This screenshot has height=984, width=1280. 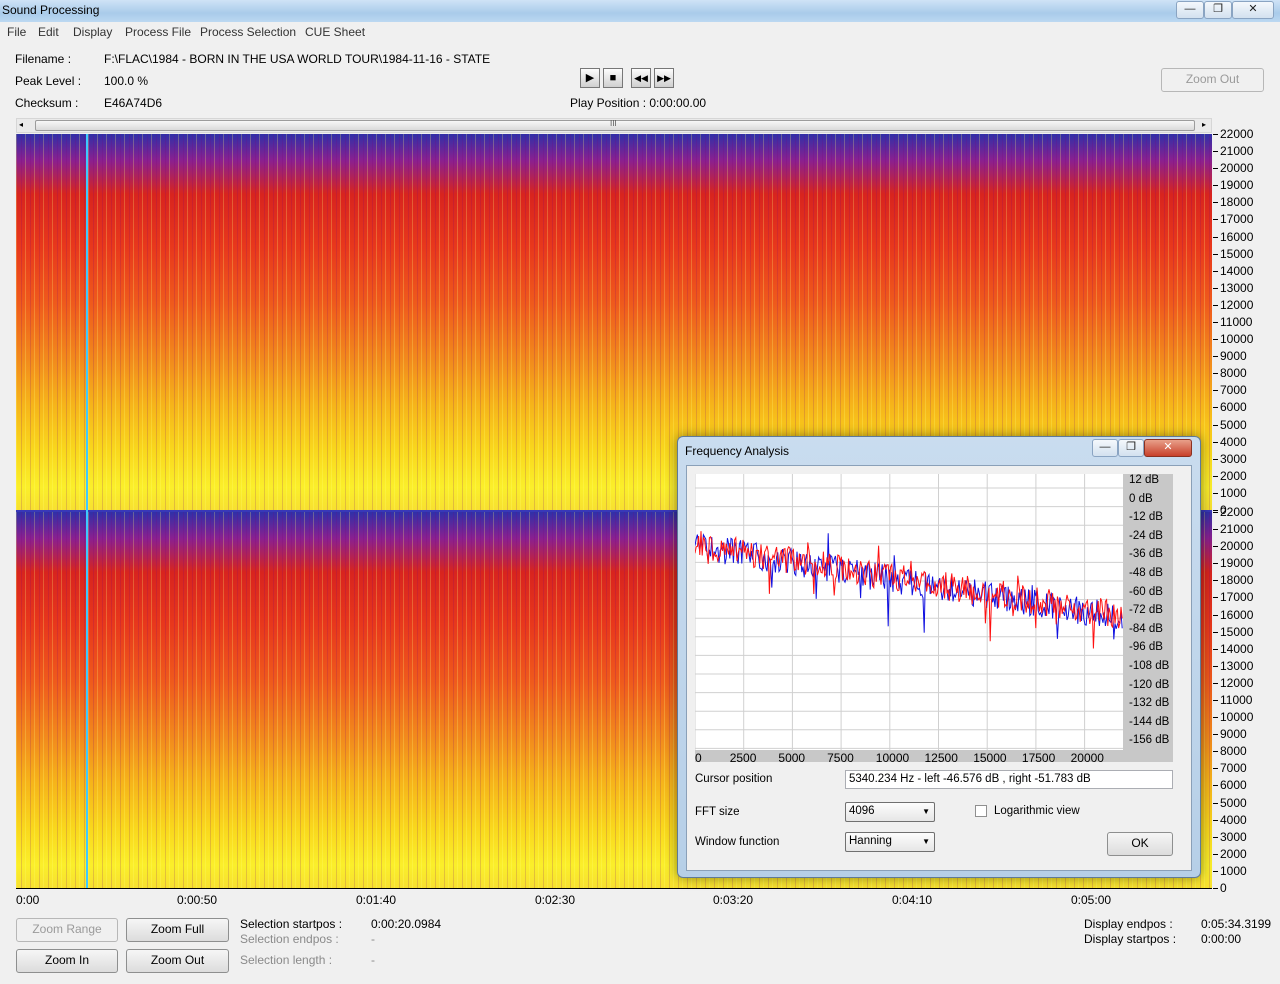 What do you see at coordinates (698, 758) in the screenshot?
I see `x-label: 0` at bounding box center [698, 758].